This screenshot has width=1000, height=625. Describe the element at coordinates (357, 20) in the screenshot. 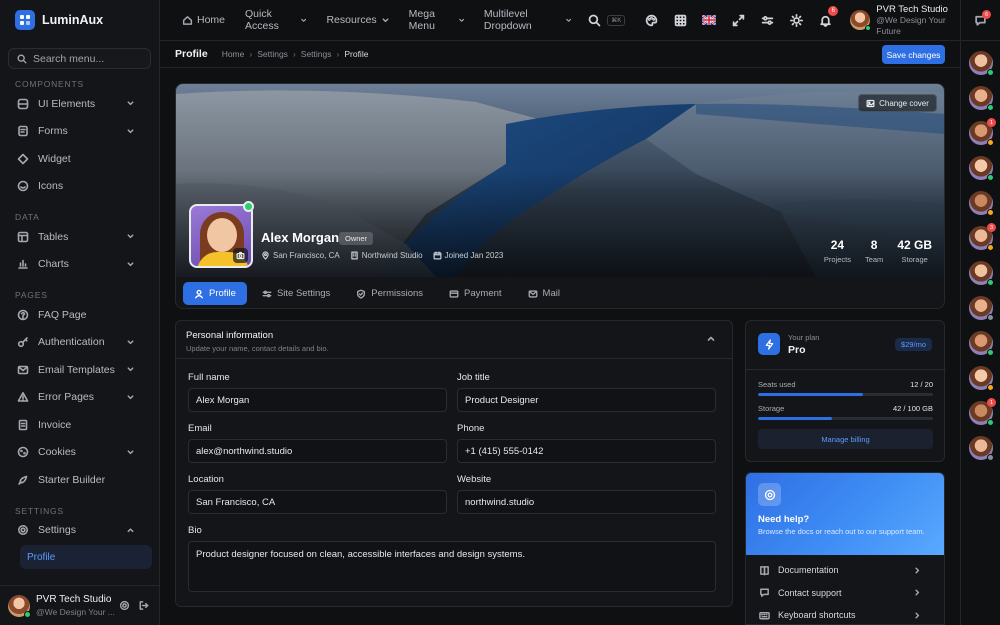

I see `top-nav-resources: Resources` at that location.